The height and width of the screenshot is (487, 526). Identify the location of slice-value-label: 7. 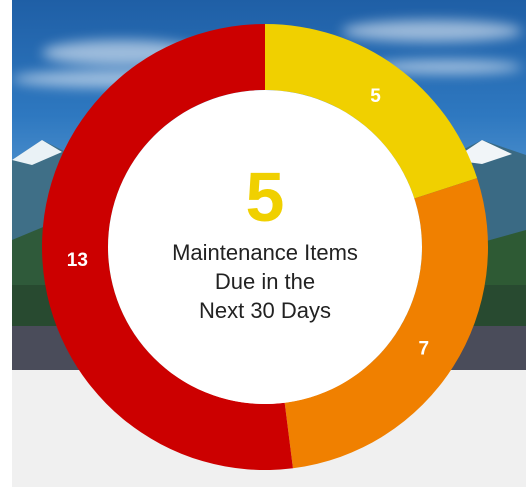
(423, 349).